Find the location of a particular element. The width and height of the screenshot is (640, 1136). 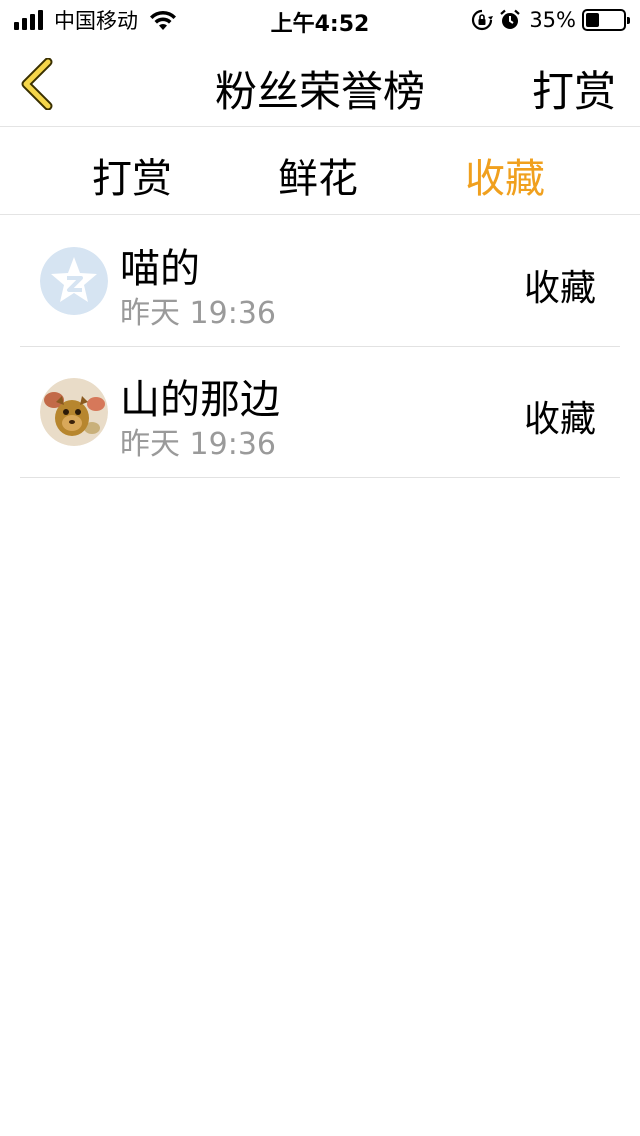

list-item: 喵的 昨天 19:36 收藏 is located at coordinates (320, 281).